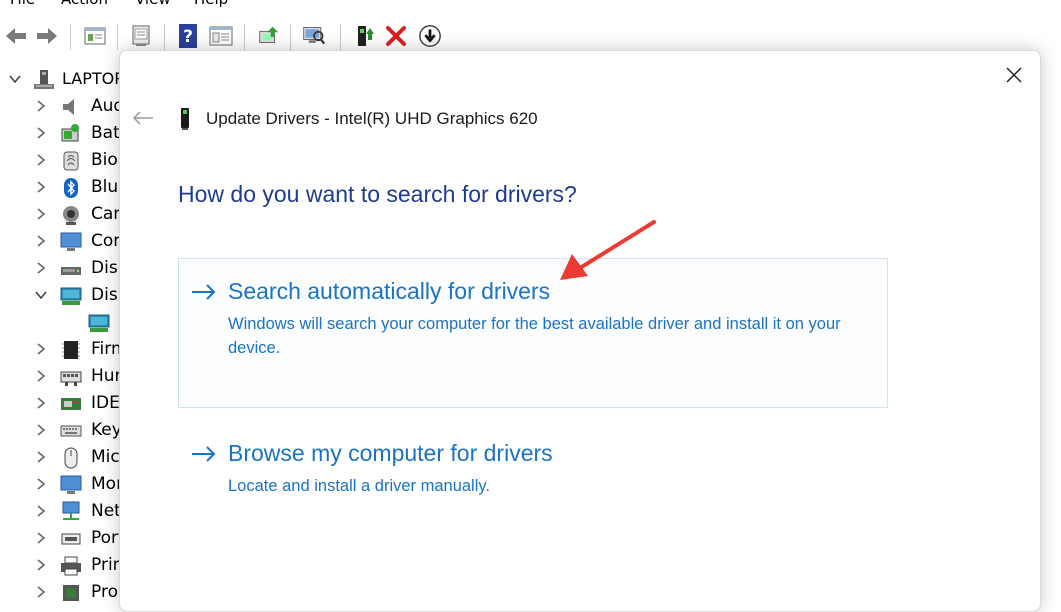 This screenshot has height=612, width=1061. I want to click on tree-item: IDE, so click(62, 404).